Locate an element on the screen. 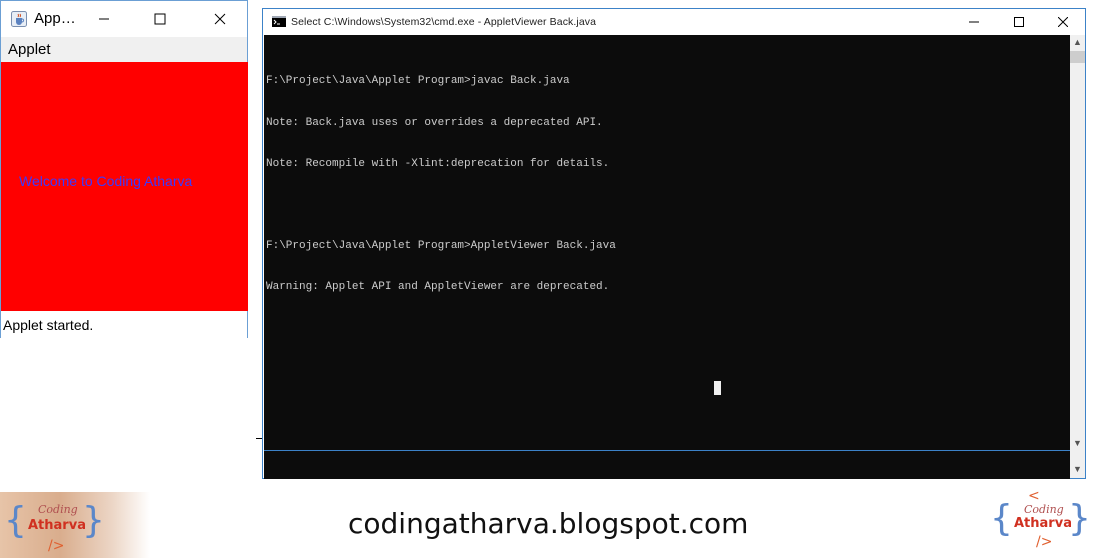  menu-applet: Applet is located at coordinates (29, 49).